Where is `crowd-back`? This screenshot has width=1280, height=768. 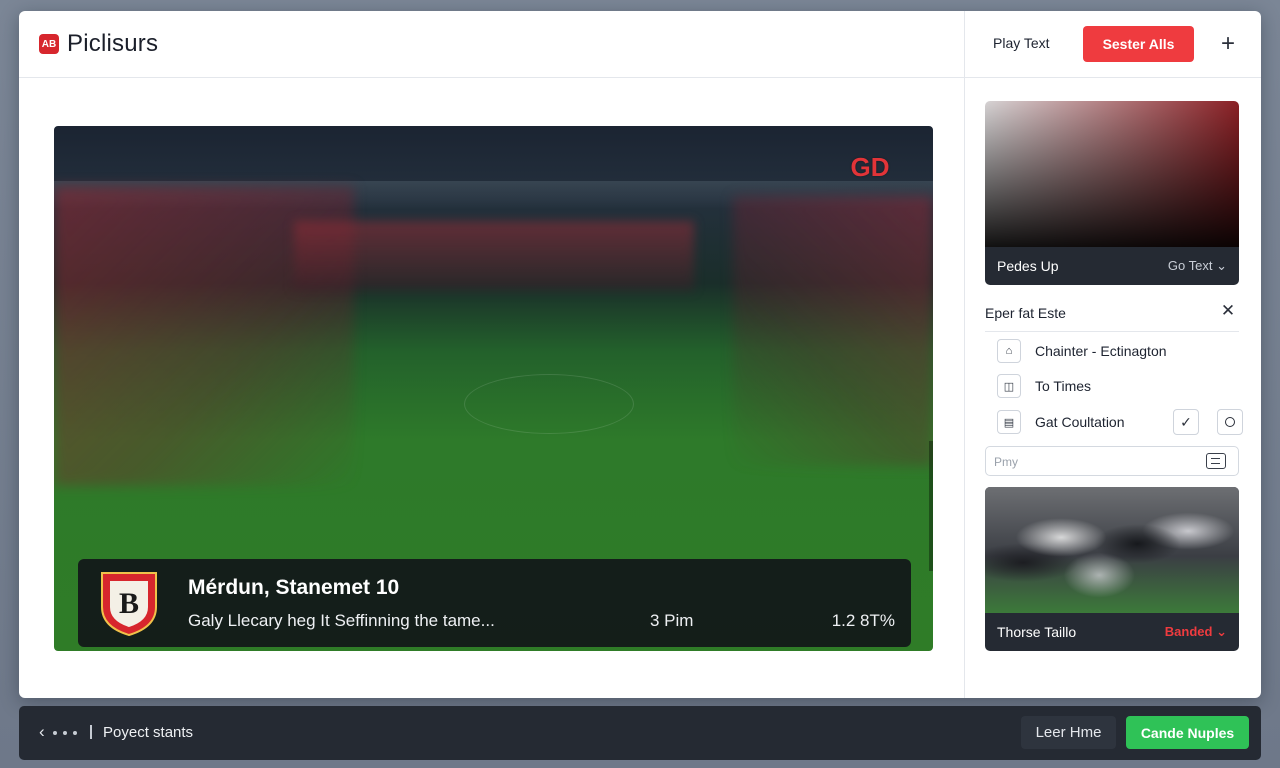 crowd-back is located at coordinates (494, 256).